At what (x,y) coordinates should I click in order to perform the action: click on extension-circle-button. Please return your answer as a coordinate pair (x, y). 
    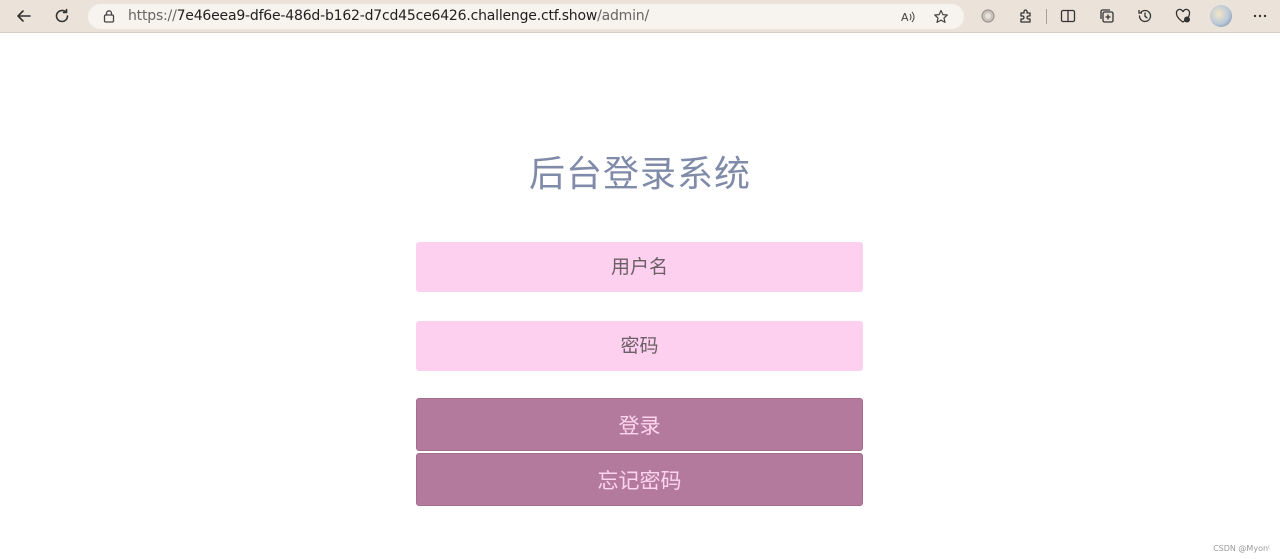
    Looking at the image, I should click on (988, 16).